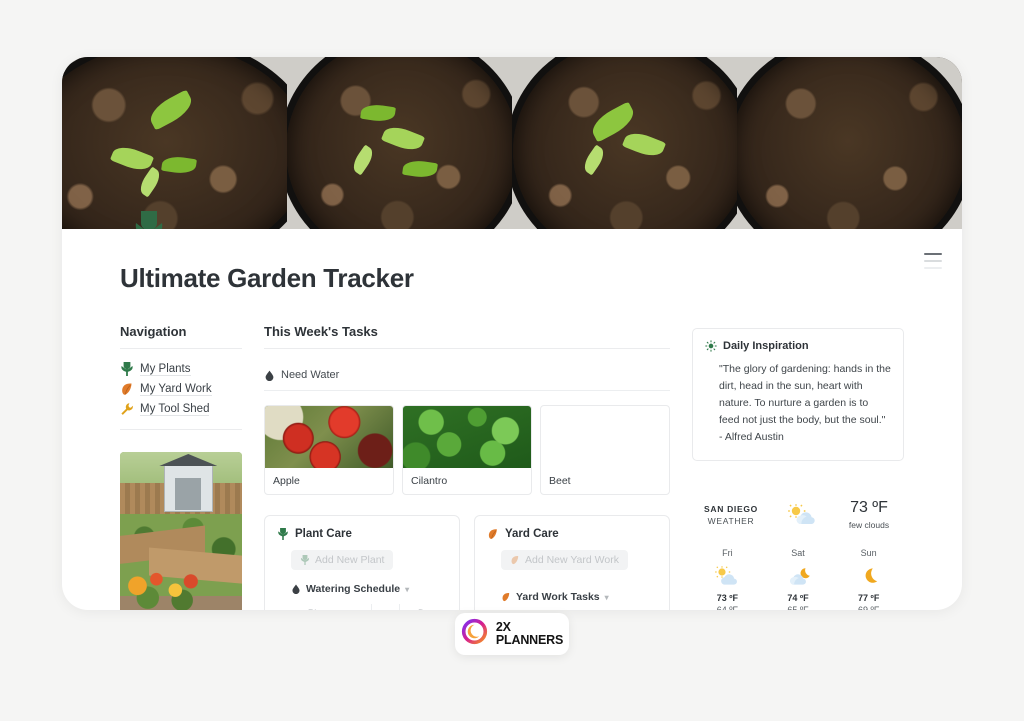 The height and width of the screenshot is (721, 1024). I want to click on wrench-icon, so click(127, 409).